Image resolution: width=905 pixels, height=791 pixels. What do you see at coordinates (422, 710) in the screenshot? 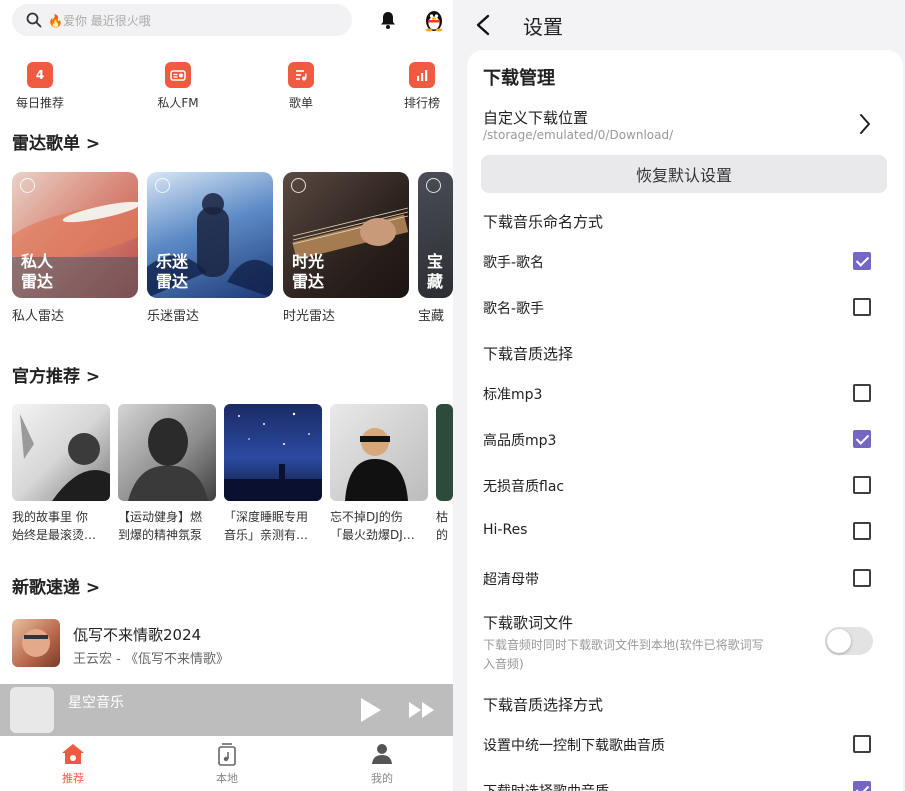
I see `next-icon` at bounding box center [422, 710].